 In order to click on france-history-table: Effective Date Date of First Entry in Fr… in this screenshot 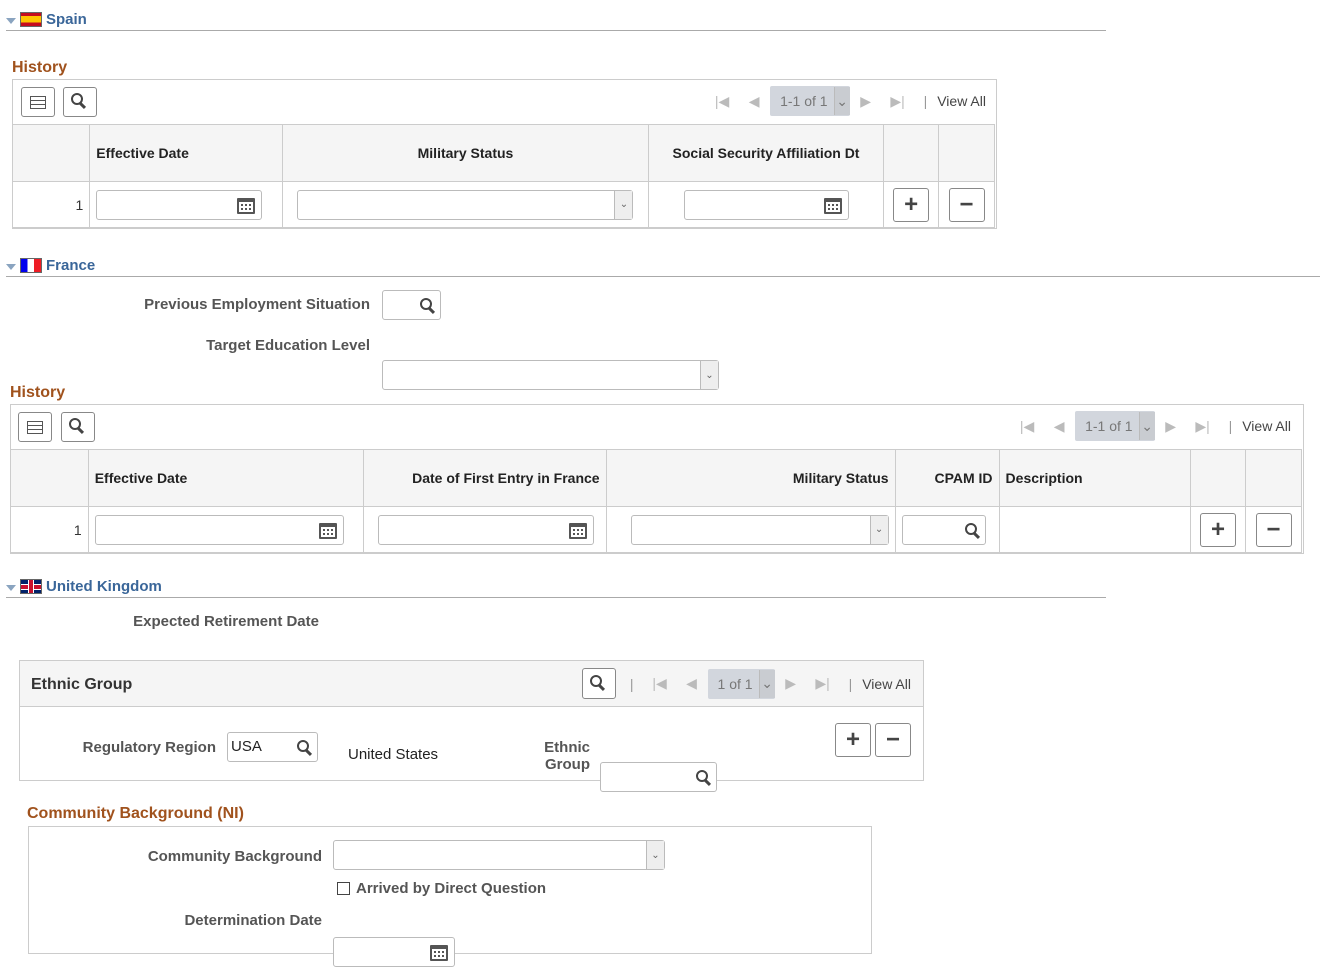, I will do `click(656, 501)`.